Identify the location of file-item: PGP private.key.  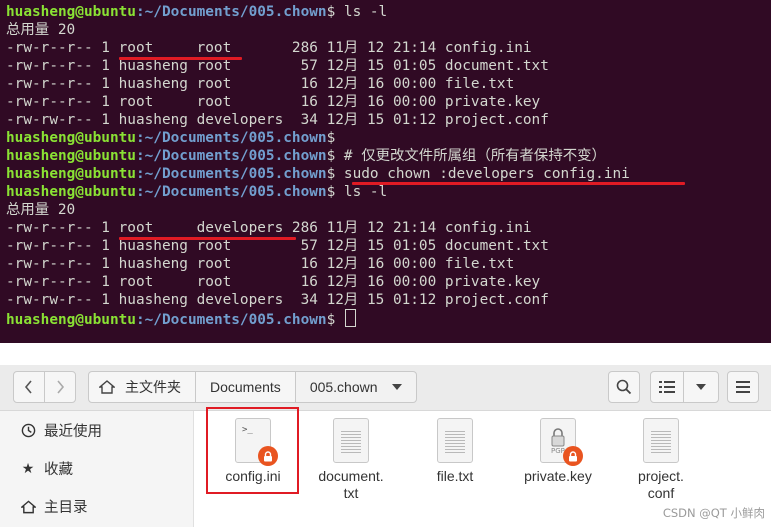
(558, 465).